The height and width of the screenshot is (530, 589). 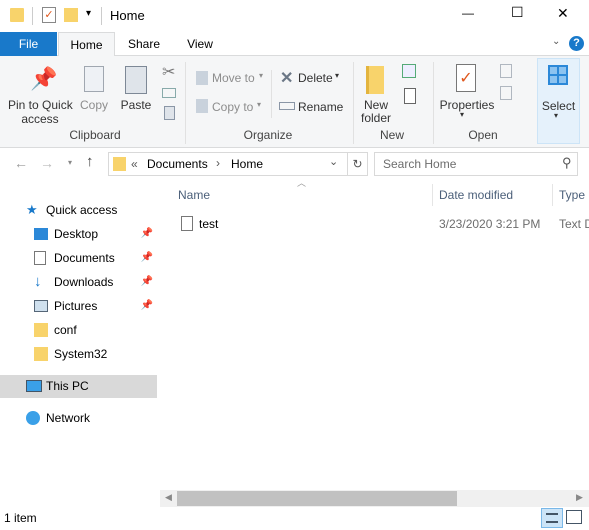 What do you see at coordinates (287, 78) in the screenshot?
I see `delete-icon: ✕` at bounding box center [287, 78].